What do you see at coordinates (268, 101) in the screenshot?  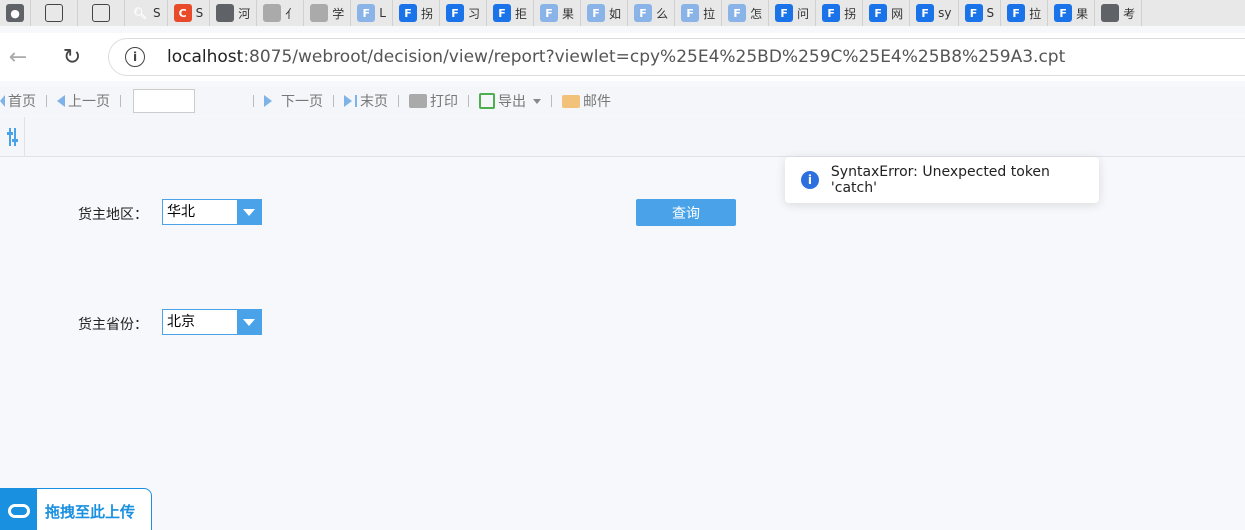 I see `next-page-icon` at bounding box center [268, 101].